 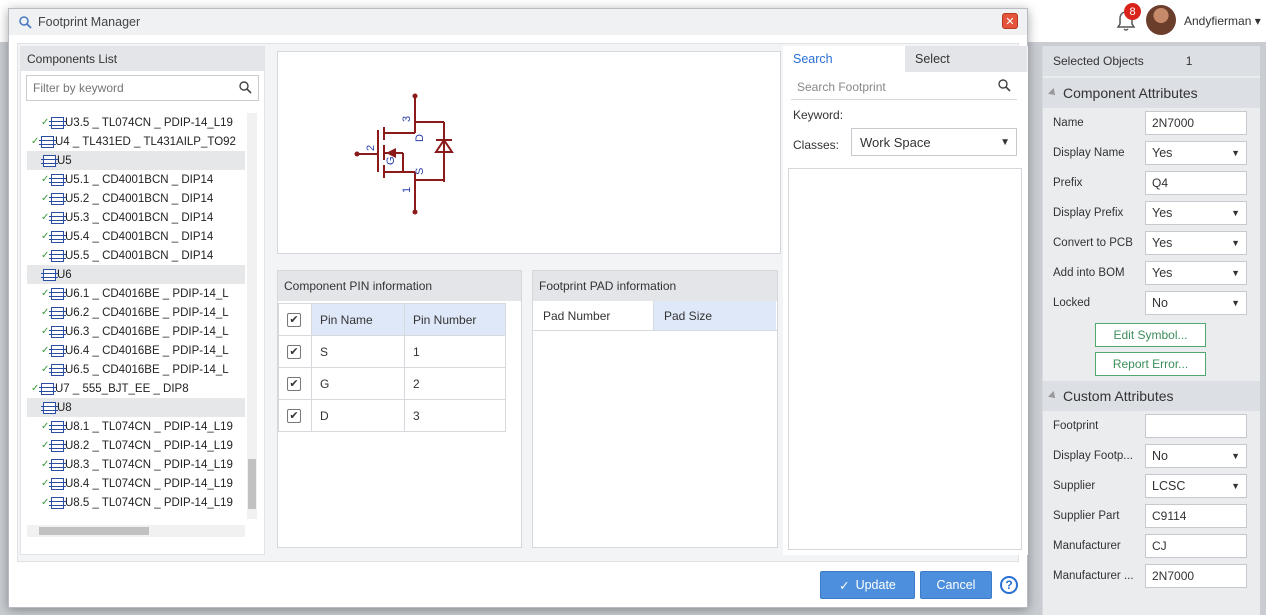 I want to click on property-label: Display Prefix, so click(x=1088, y=213).